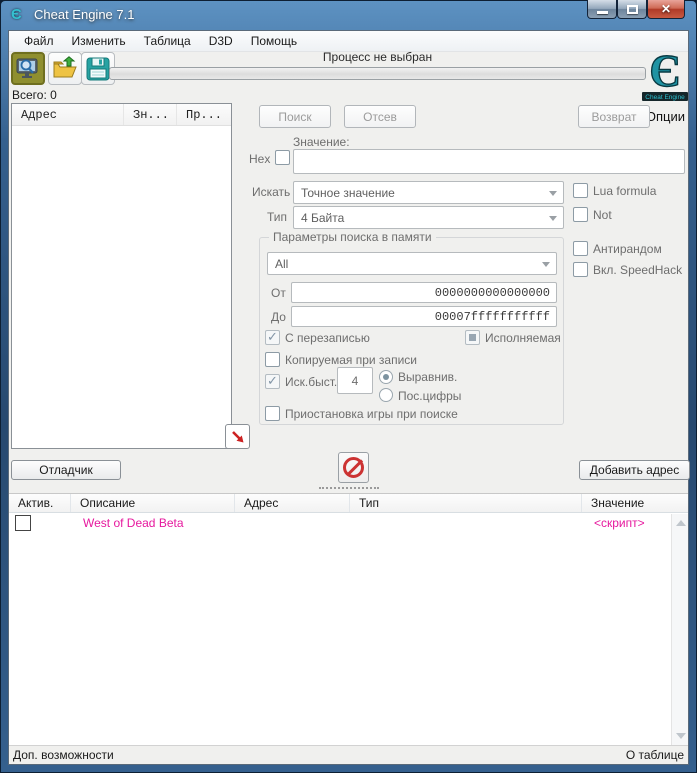 This screenshot has width=697, height=773. Describe the element at coordinates (523, 338) in the screenshot. I see `executable-label: Исполняемая` at that location.